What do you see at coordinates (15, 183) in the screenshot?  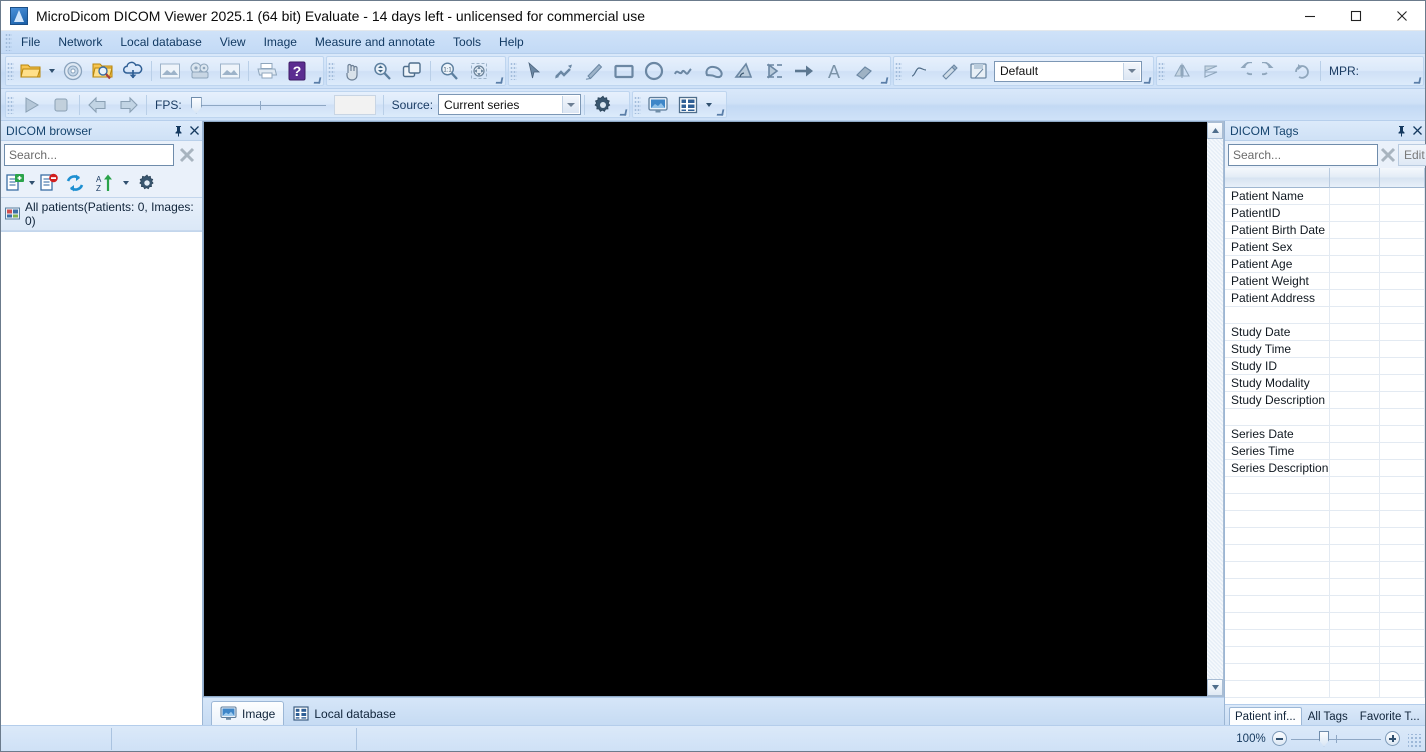 I see `add-patient-icon` at bounding box center [15, 183].